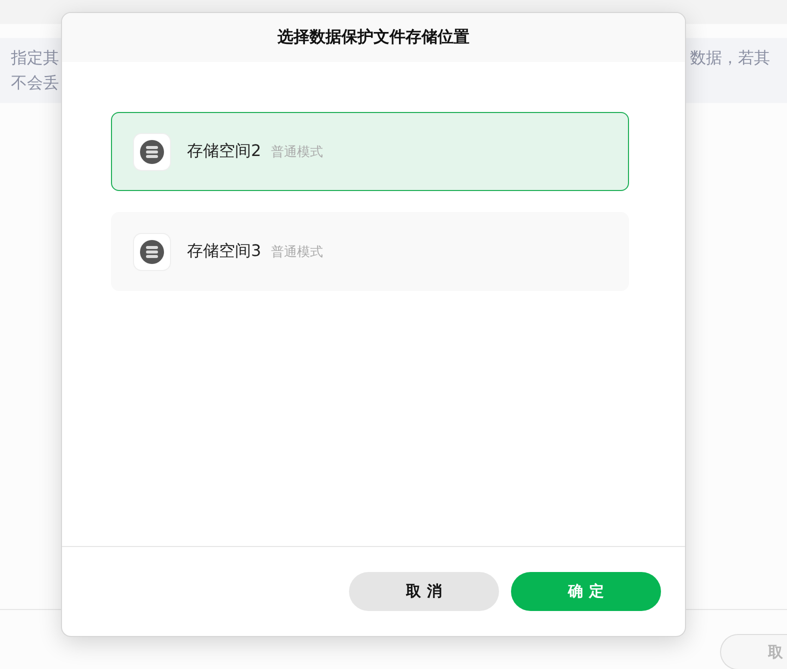  Describe the element at coordinates (424, 591) in the screenshot. I see `cancel-button: 取消` at that location.